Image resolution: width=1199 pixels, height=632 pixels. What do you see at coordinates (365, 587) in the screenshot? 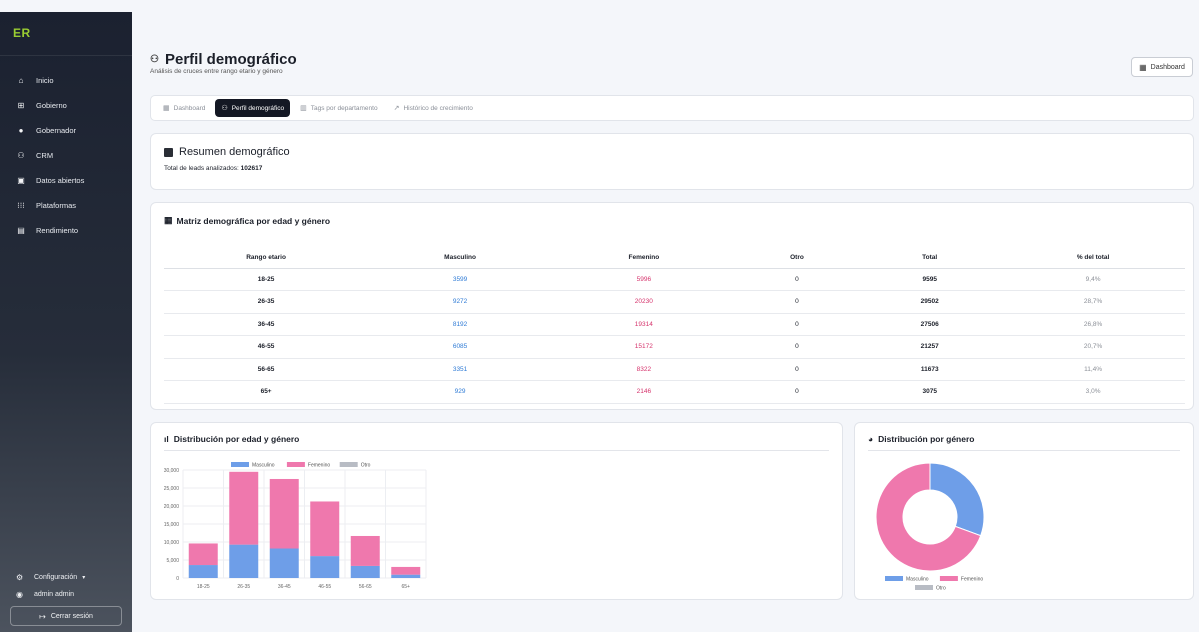
I see `x-tick-label: 56-65` at bounding box center [365, 587].